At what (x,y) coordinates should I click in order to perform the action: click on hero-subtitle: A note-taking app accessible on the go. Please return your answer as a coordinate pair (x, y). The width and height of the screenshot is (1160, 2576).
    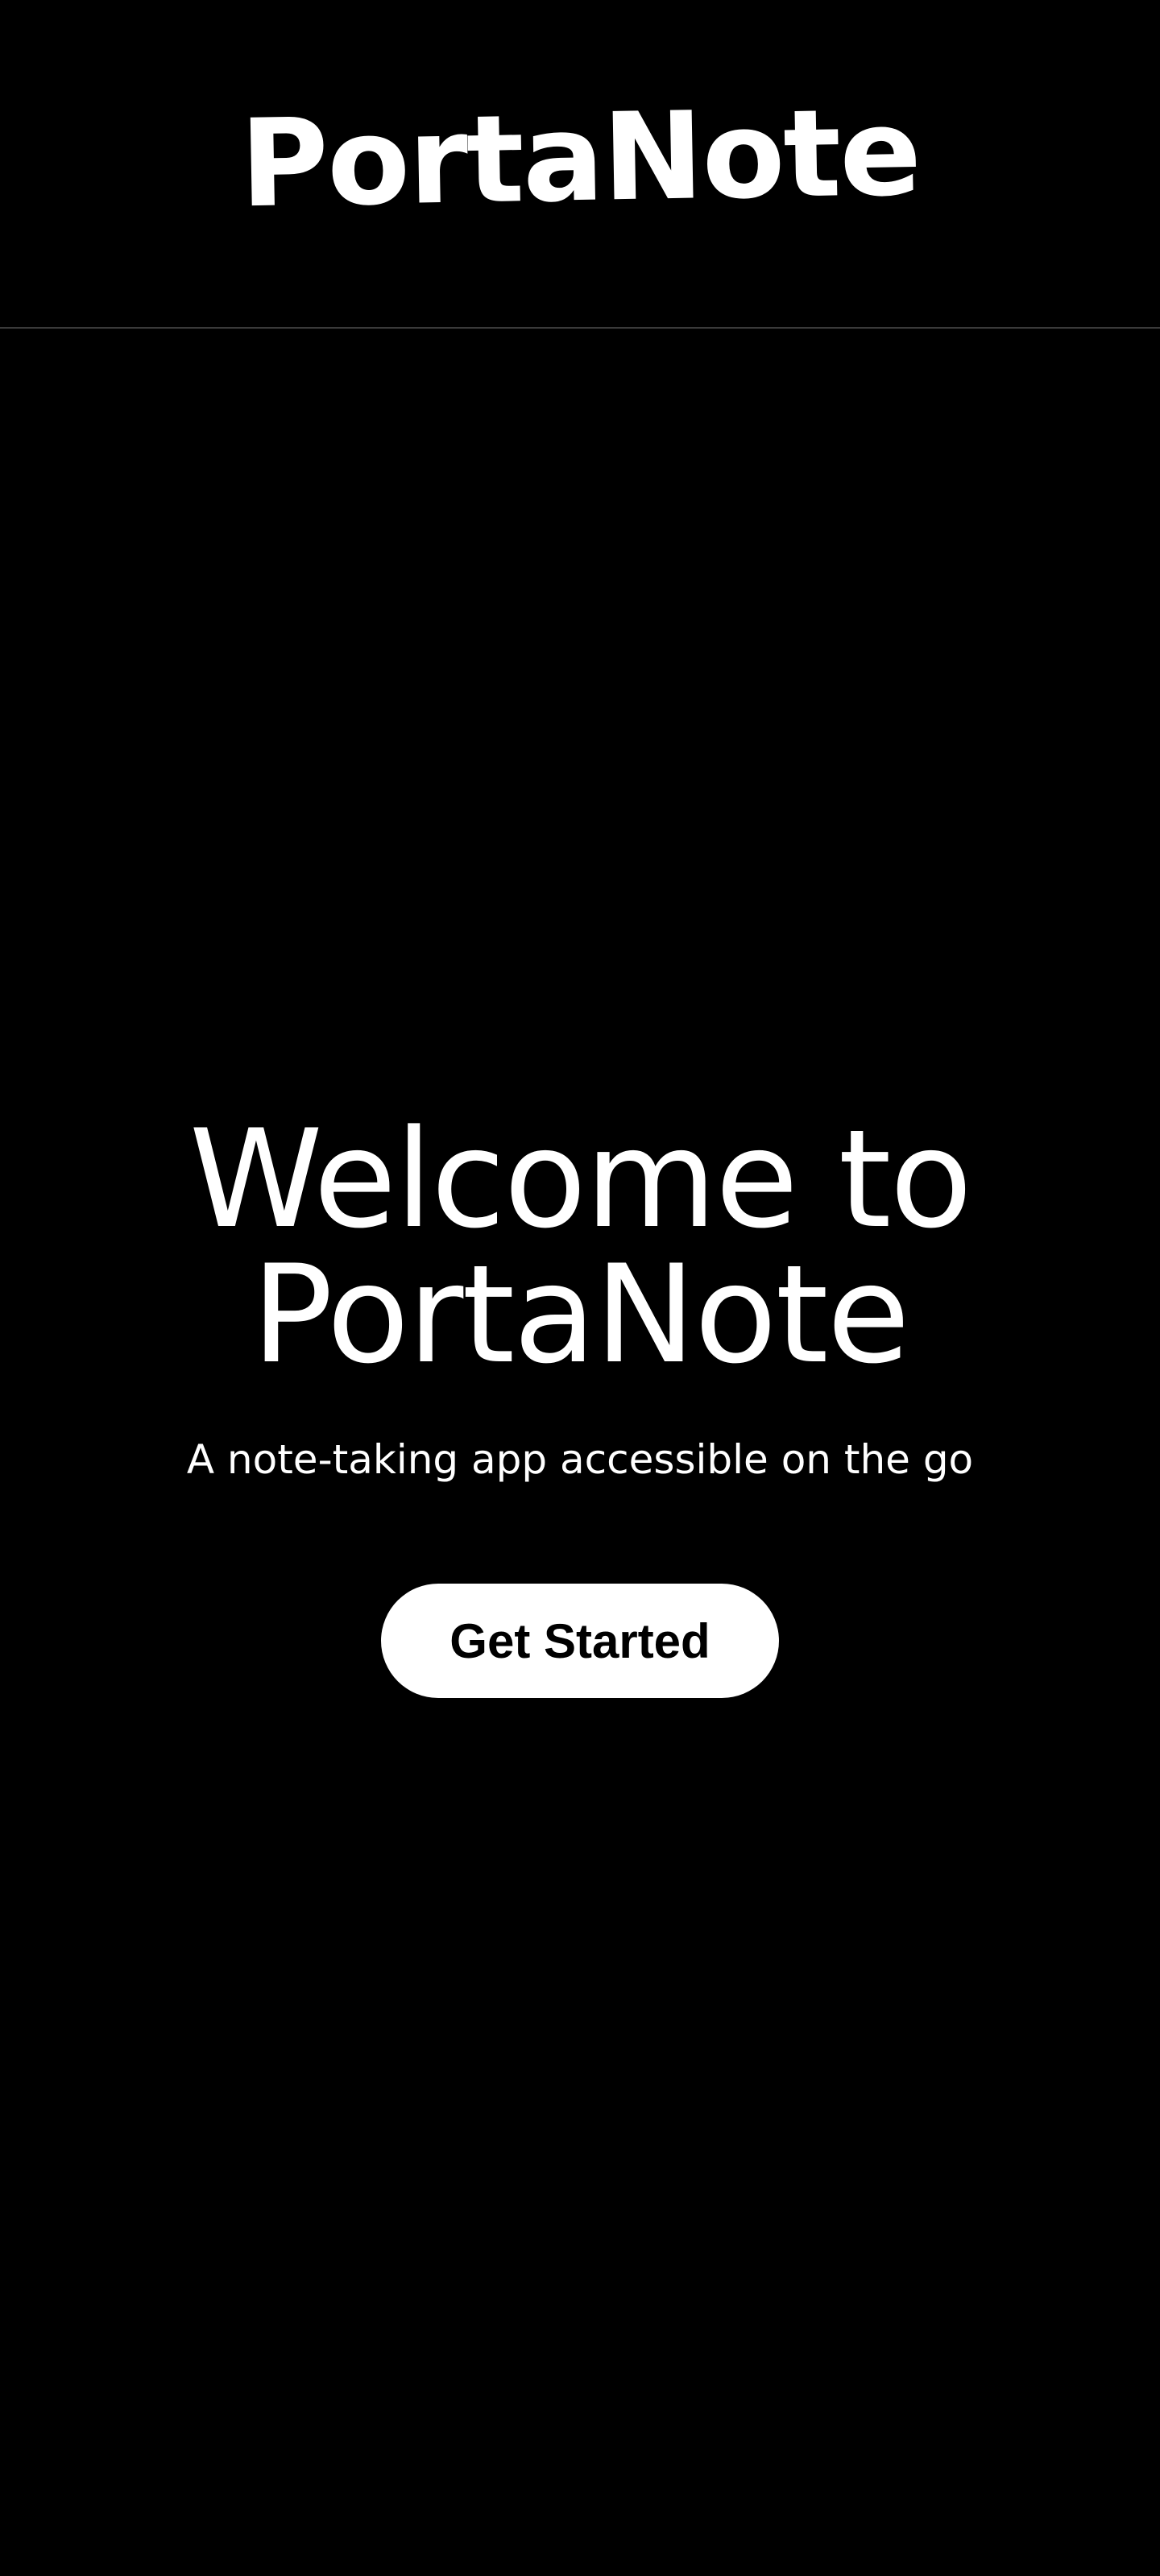
    Looking at the image, I should click on (580, 1459).